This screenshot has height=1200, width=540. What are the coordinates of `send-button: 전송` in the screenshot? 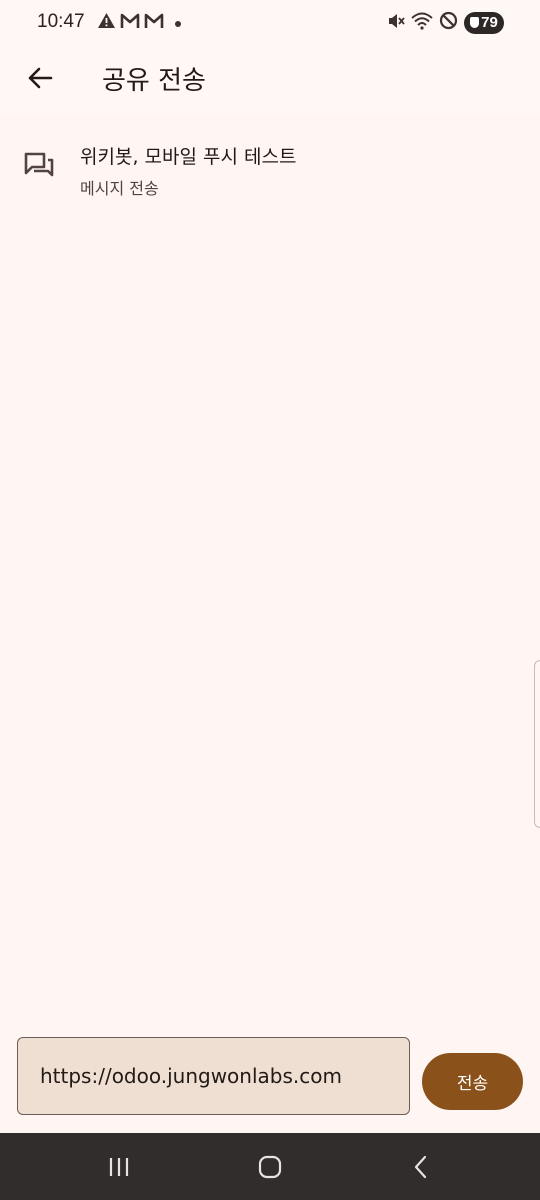 It's located at (472, 1081).